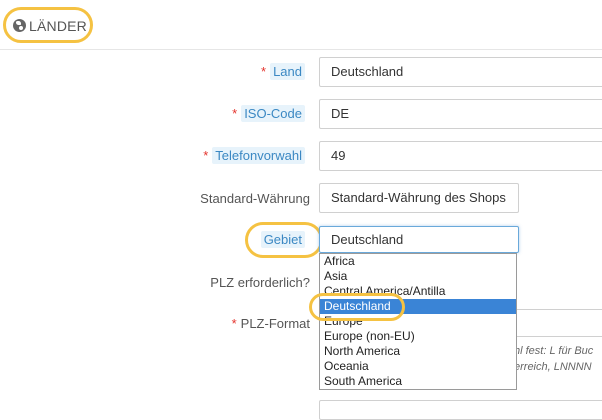  I want to click on zip-format-label: * PLZ-Format, so click(271, 323).